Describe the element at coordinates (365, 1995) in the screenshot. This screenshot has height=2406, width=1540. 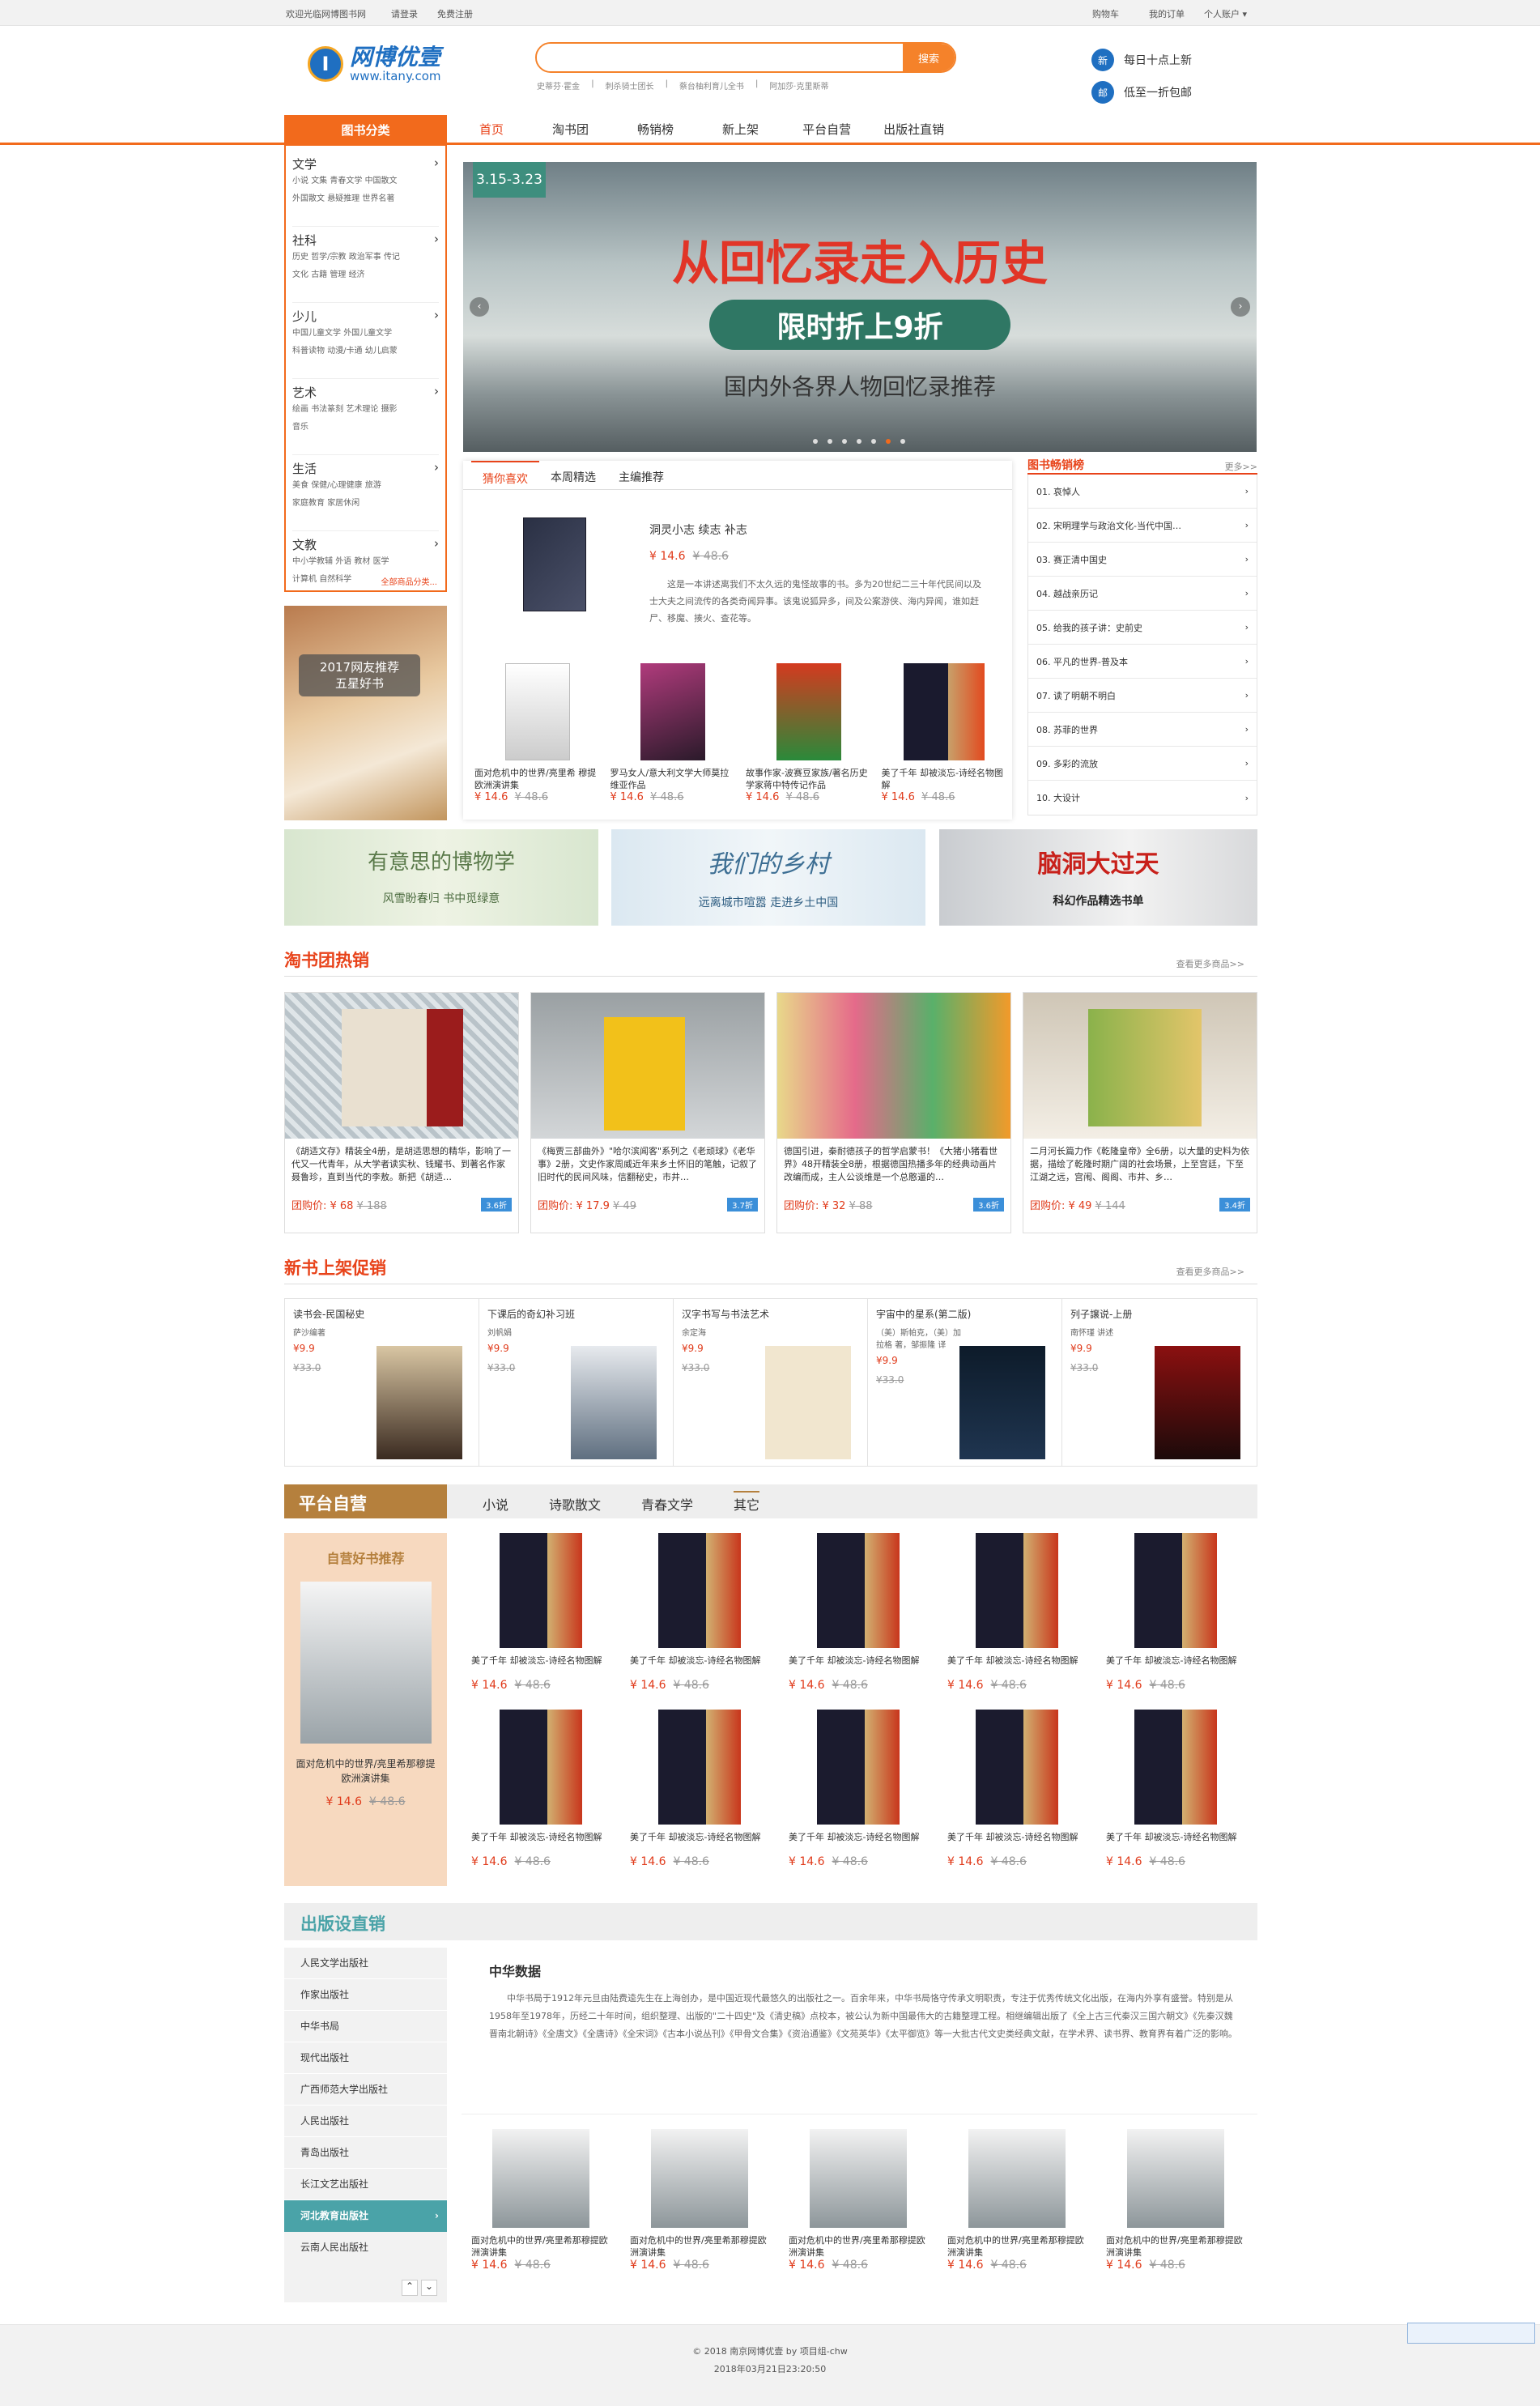
I see `publisher-item: 作家出版社` at that location.